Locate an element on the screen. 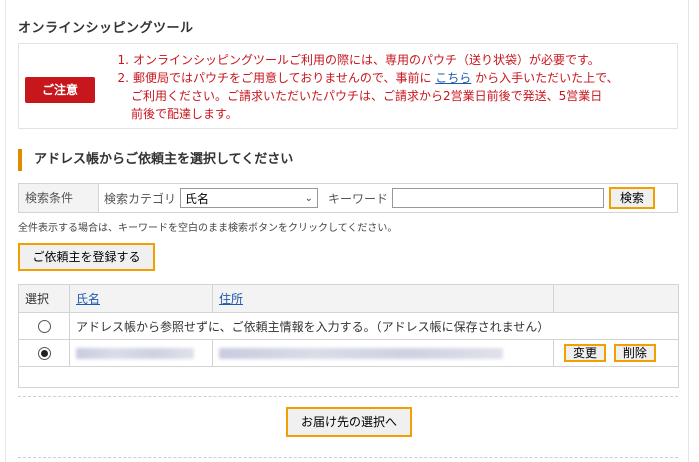  header-address: 住所 is located at coordinates (383, 298).